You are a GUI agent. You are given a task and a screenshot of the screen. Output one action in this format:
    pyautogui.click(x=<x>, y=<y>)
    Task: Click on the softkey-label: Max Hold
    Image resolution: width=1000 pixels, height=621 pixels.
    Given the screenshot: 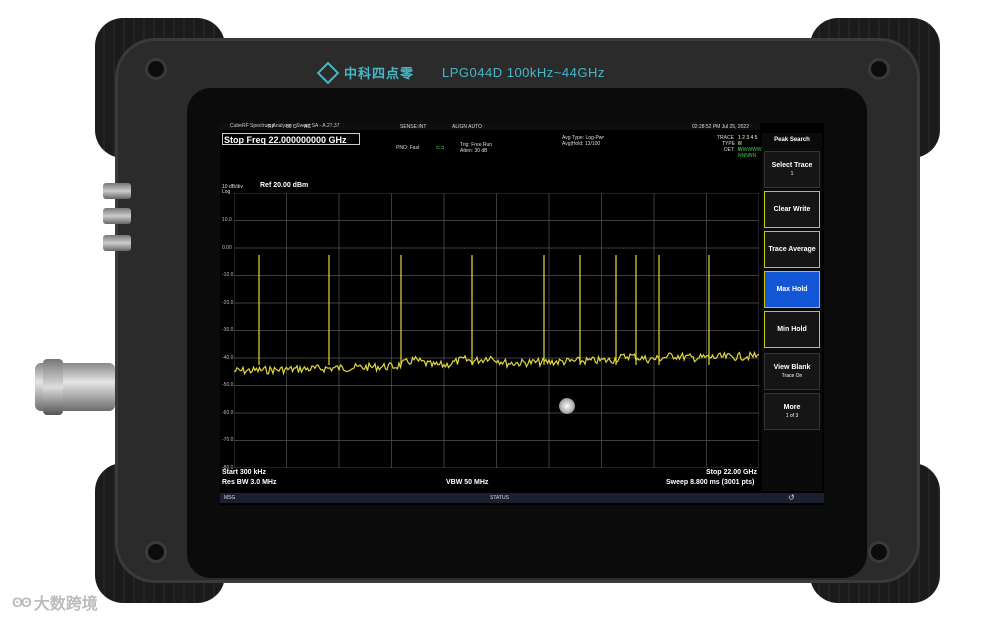 What is the action you would take?
    pyautogui.click(x=792, y=289)
    